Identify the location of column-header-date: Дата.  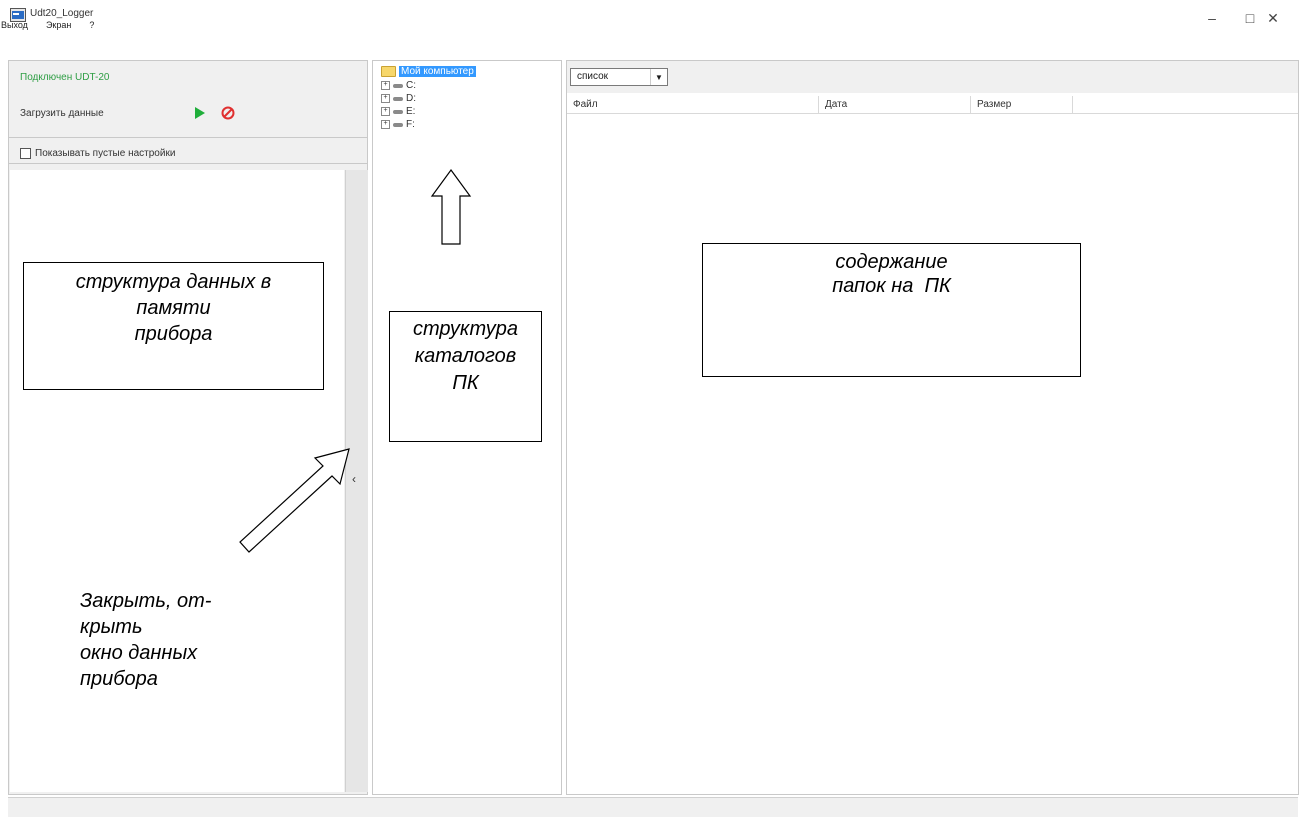
(895, 104).